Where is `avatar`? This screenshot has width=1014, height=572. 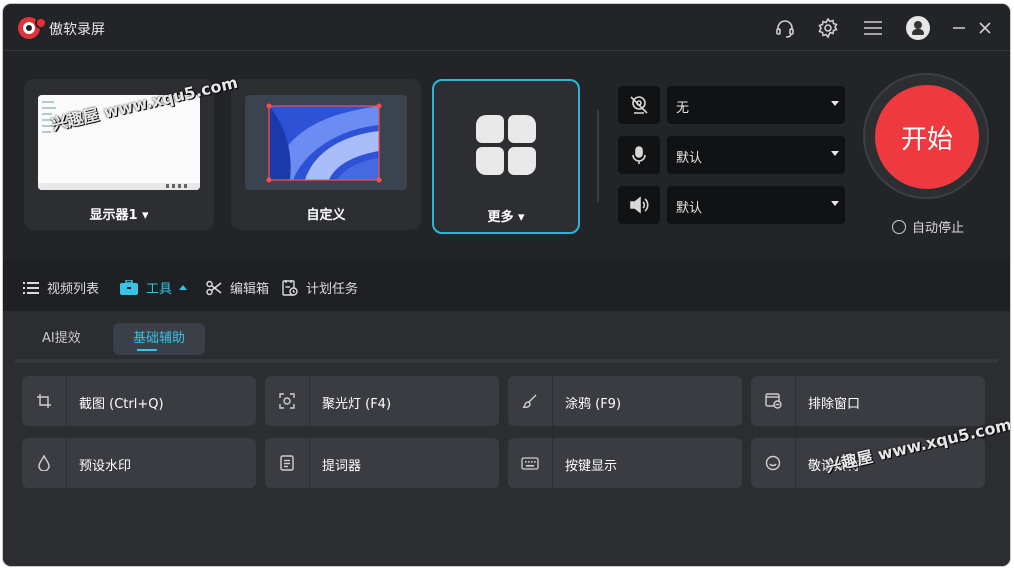
avatar is located at coordinates (918, 28).